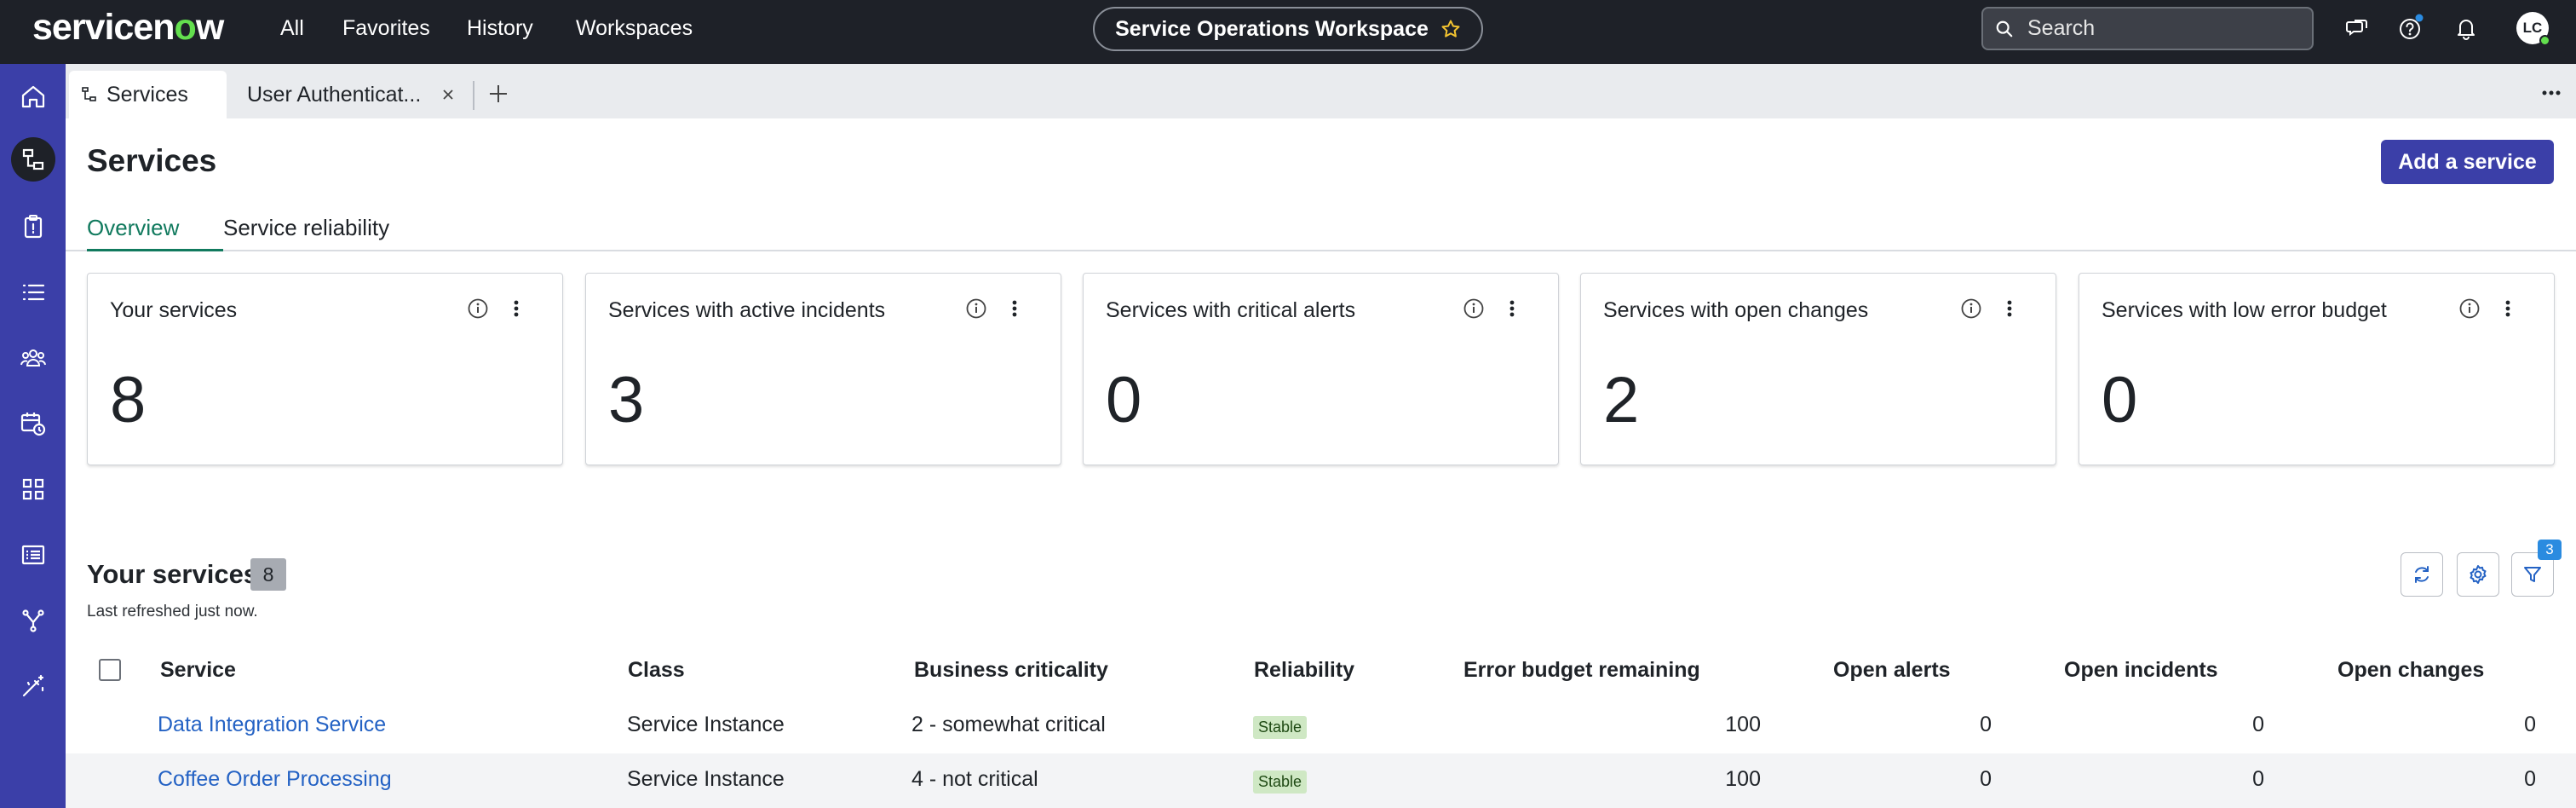  I want to click on column-header-service: Service, so click(198, 670).